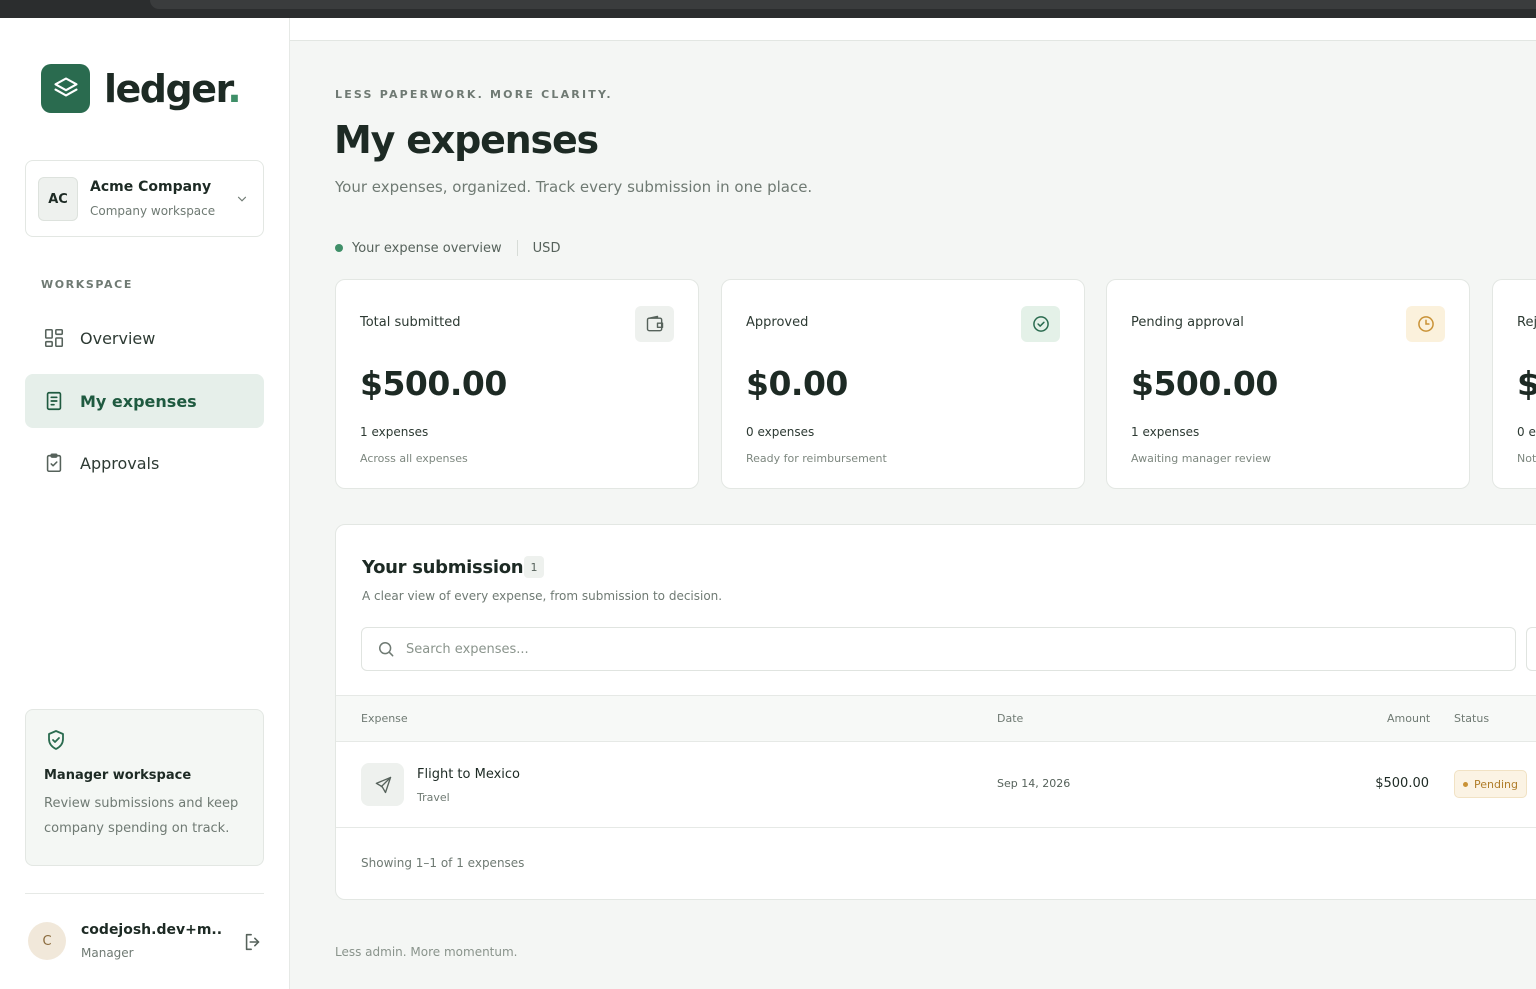 The image size is (1536, 989). Describe the element at coordinates (843, 4) in the screenshot. I see `browser-tab-strip` at that location.